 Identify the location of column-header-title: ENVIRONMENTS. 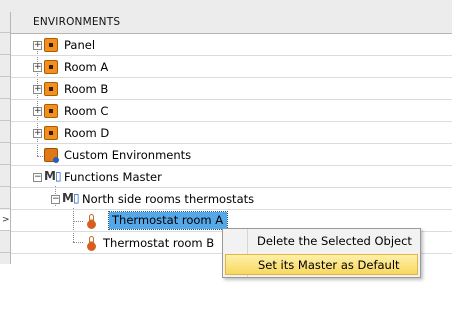
(77, 22).